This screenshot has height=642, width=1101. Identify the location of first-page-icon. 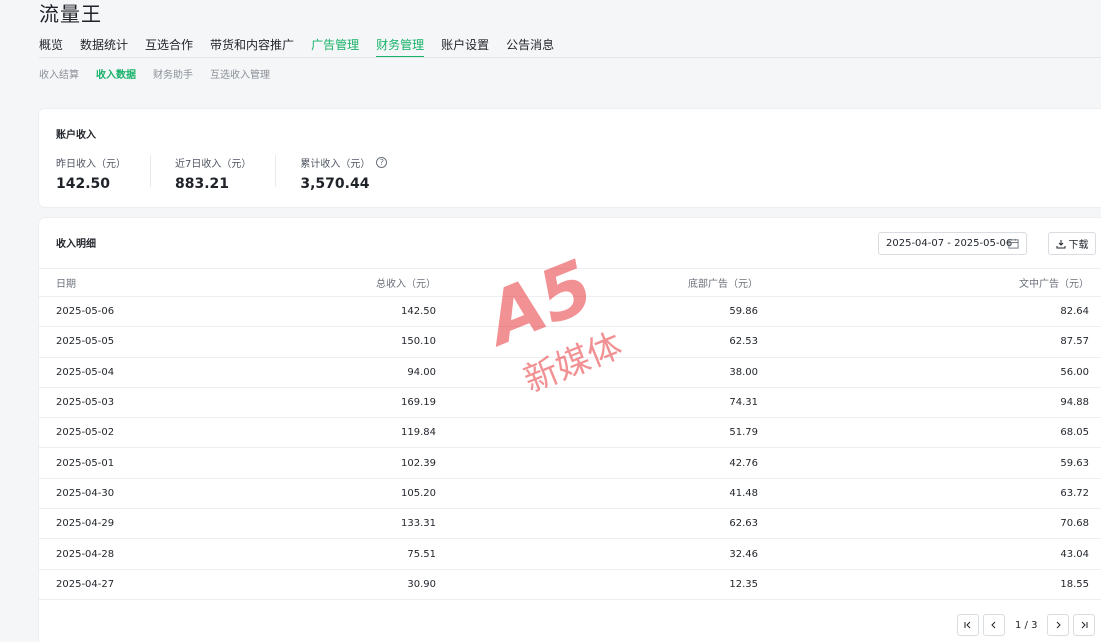
(967, 625).